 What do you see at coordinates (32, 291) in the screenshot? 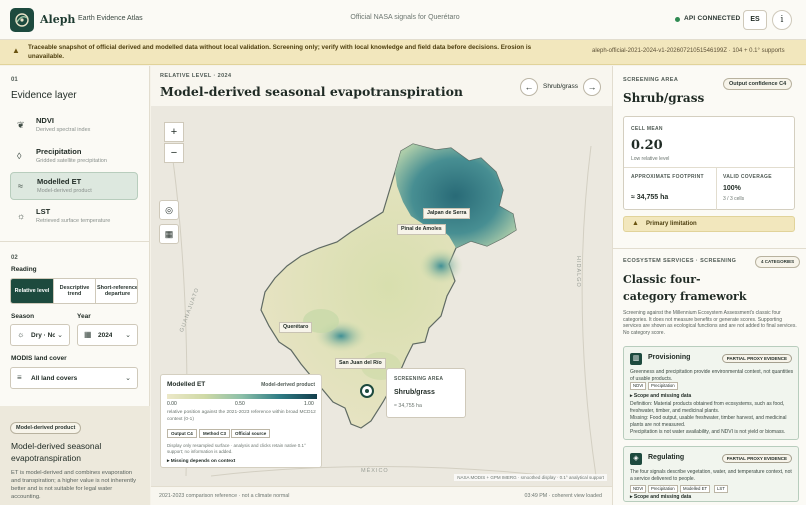
I see `reading-option-relative: Relative level` at bounding box center [32, 291].